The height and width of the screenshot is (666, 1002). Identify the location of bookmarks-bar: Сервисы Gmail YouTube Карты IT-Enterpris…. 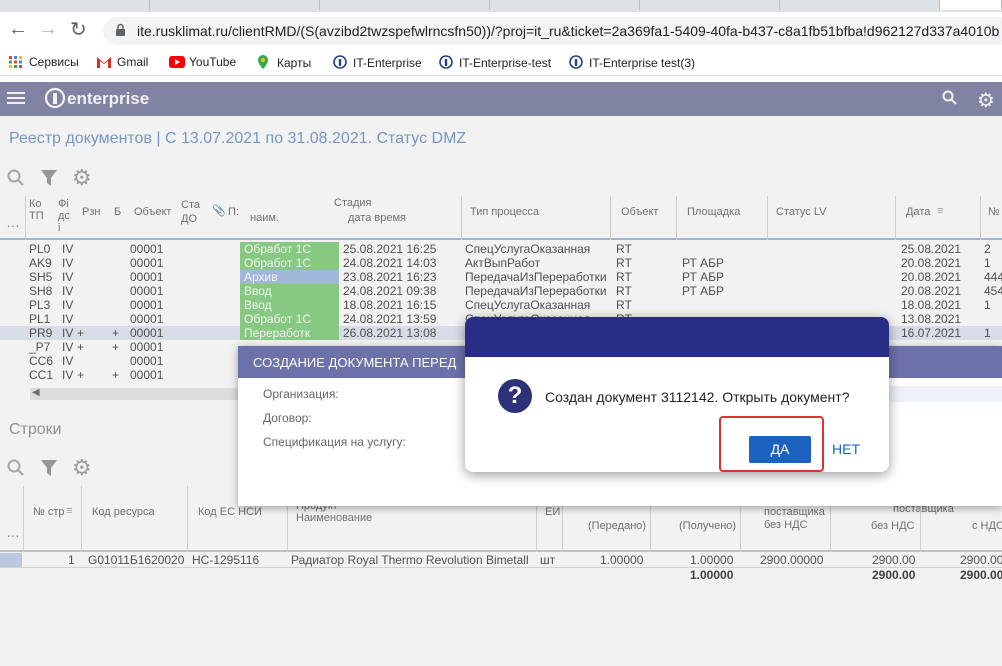
(501, 62).